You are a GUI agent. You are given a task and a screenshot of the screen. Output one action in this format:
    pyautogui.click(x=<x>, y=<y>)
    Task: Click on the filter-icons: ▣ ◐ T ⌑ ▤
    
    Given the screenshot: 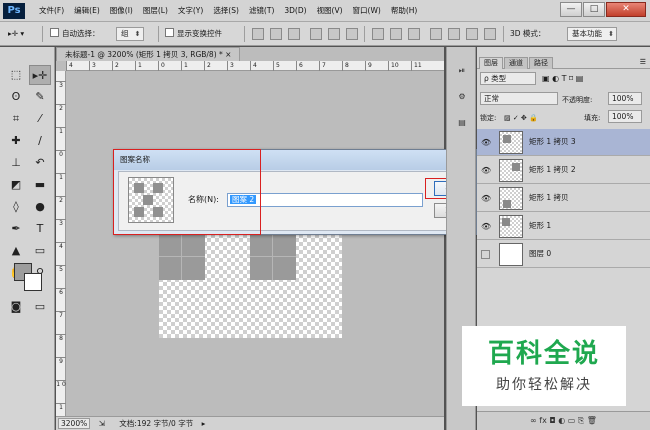 What is the action you would take?
    pyautogui.click(x=562, y=79)
    